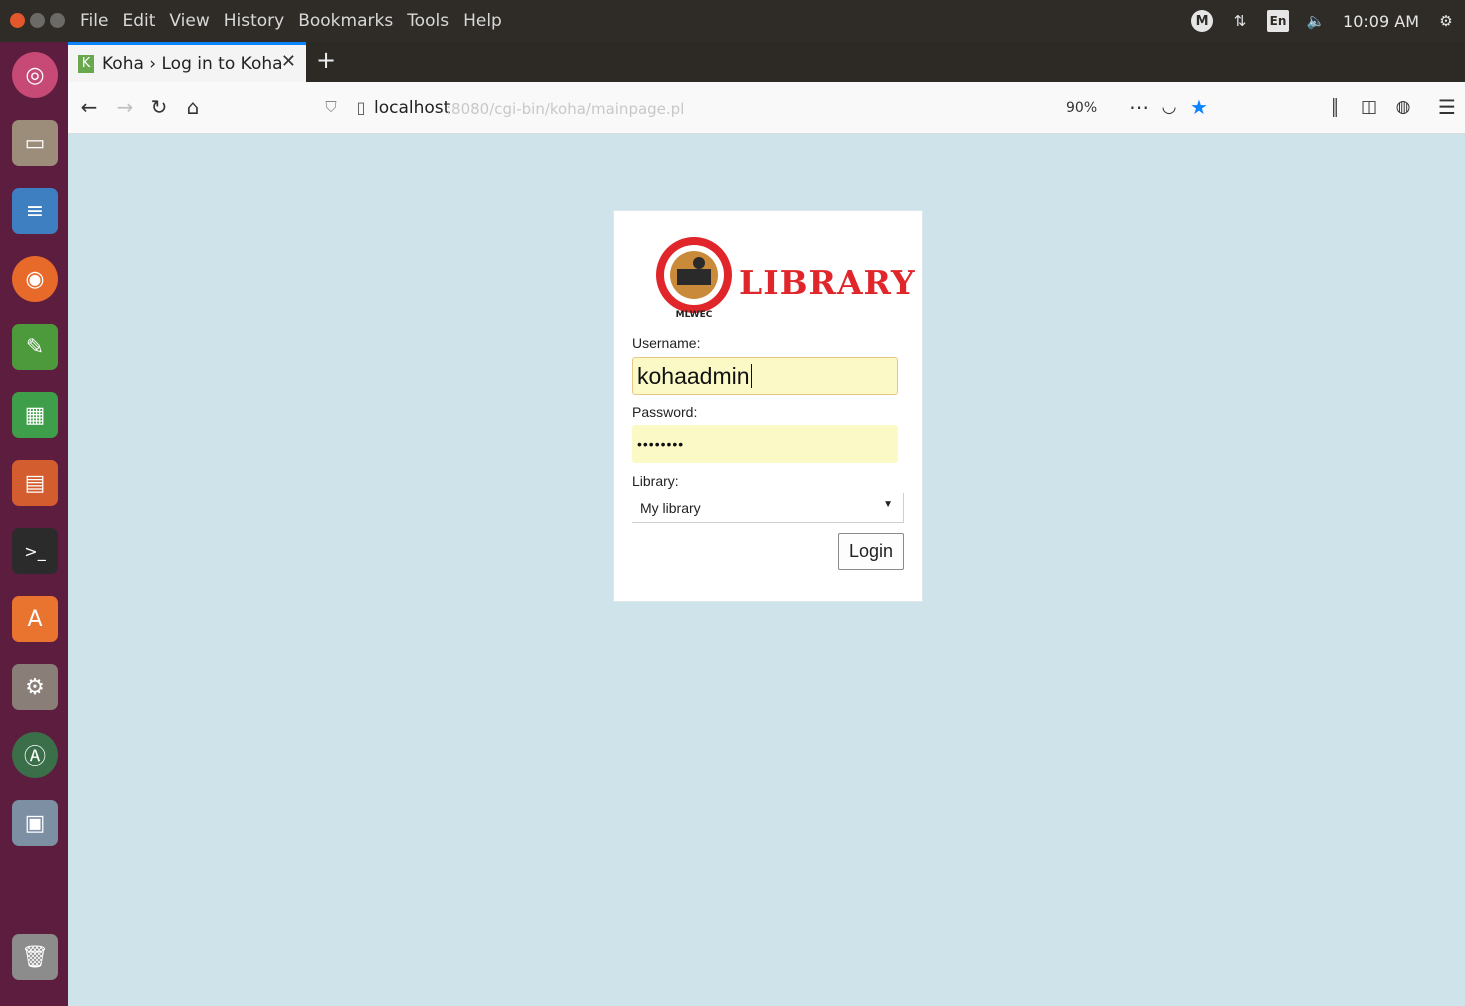 The height and width of the screenshot is (1006, 1465). Describe the element at coordinates (670, 507) in the screenshot. I see `library-selected-value: My library` at that location.